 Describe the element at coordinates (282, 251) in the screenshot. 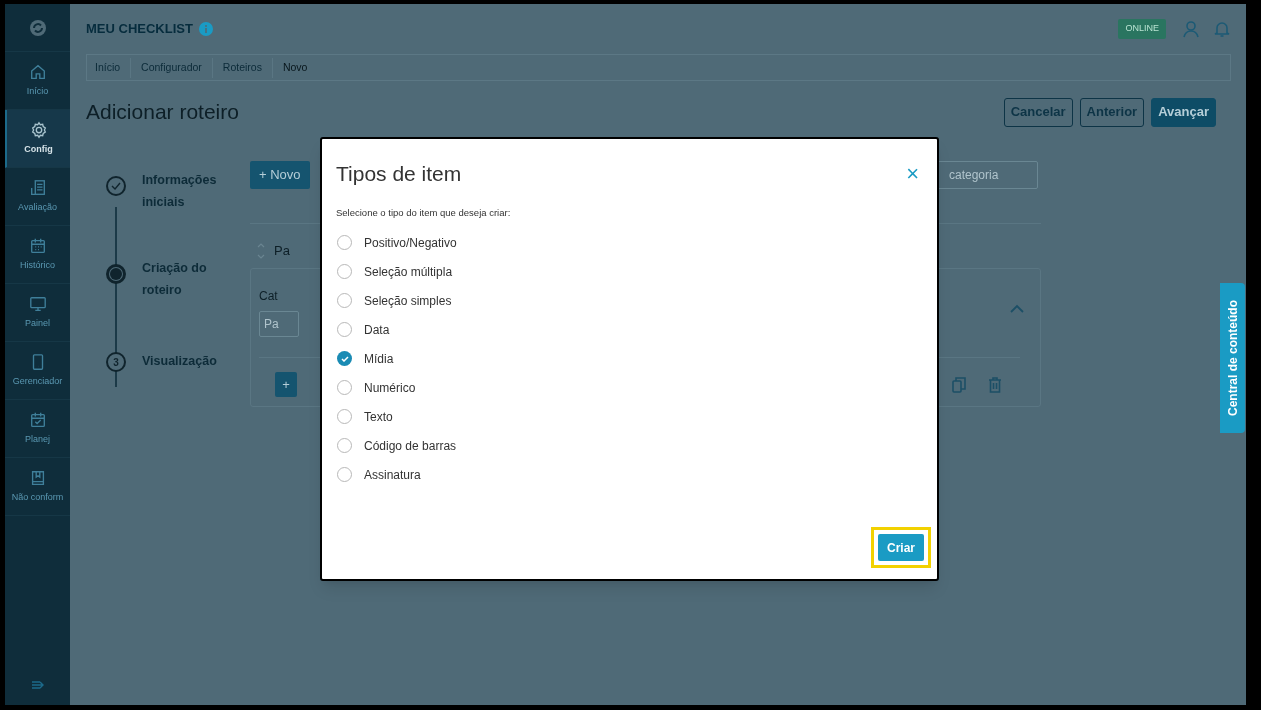

I see `sort-label: Pa` at that location.